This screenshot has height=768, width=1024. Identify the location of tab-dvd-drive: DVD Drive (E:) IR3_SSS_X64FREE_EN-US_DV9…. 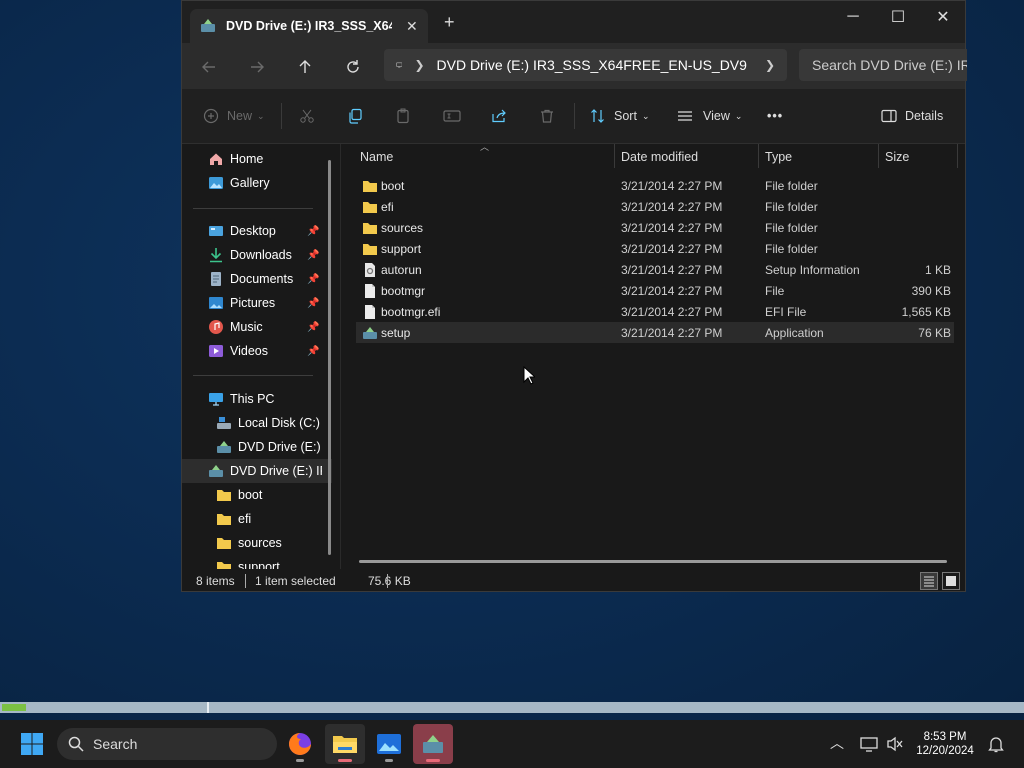
(309, 26).